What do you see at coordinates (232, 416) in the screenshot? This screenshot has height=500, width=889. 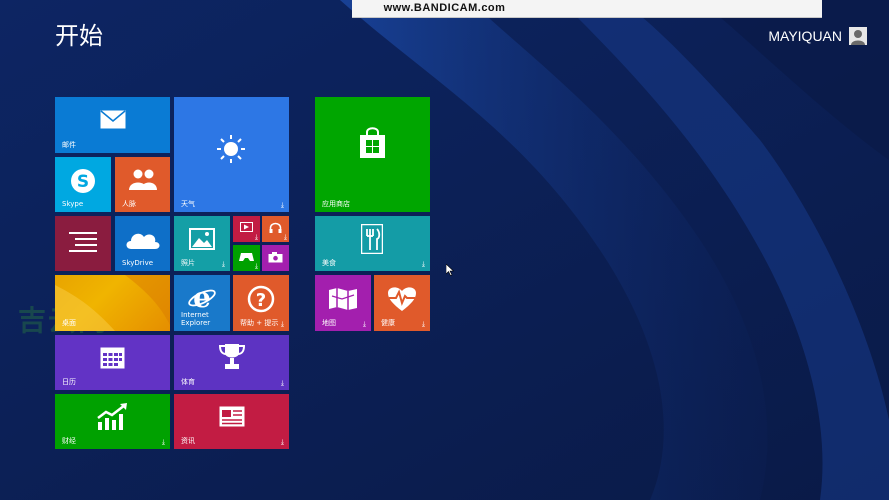 I see `newspaper-icon` at bounding box center [232, 416].